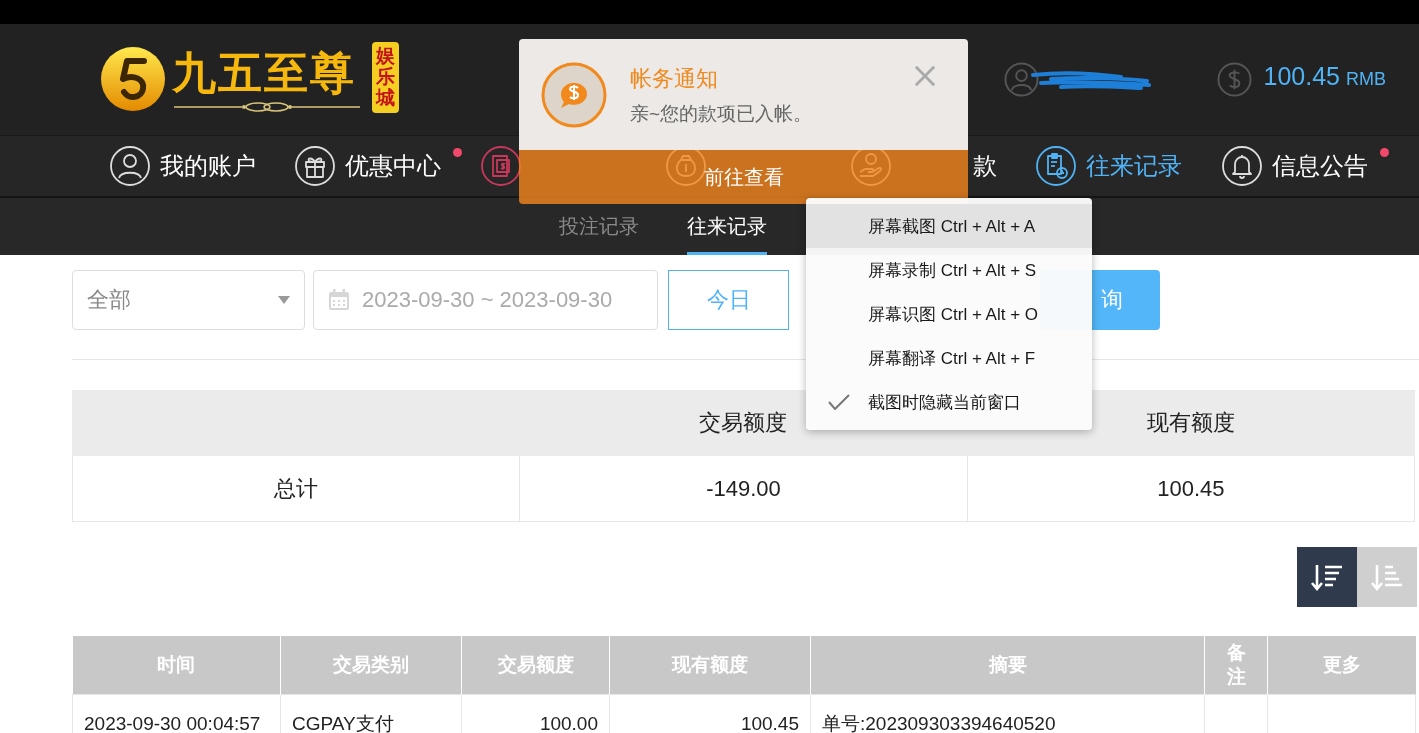 Image resolution: width=1419 pixels, height=733 pixels. I want to click on table-cell: 100.00, so click(535, 713).